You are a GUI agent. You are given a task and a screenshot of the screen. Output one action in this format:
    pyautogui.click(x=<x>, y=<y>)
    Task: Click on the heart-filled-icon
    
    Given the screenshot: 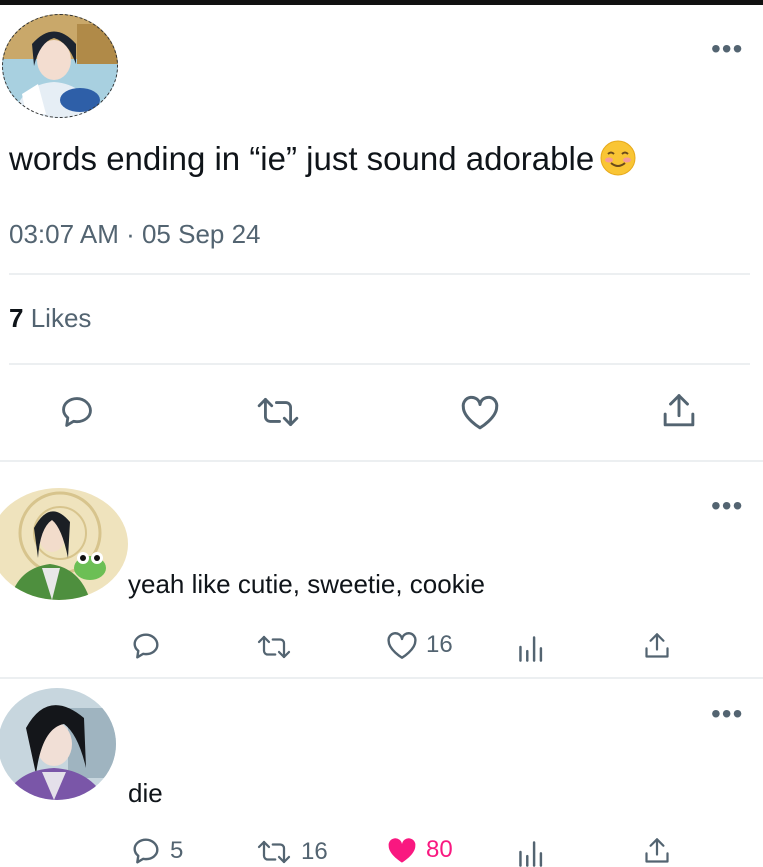 What is the action you would take?
    pyautogui.click(x=402, y=850)
    